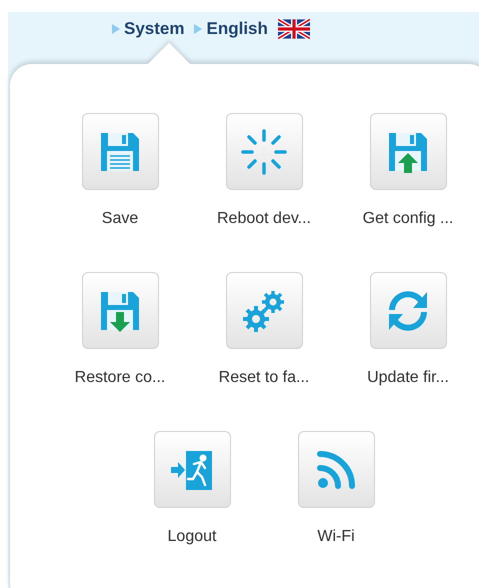 This screenshot has height=588, width=479. Describe the element at coordinates (192, 537) in the screenshot. I see `action-label: Logout` at that location.